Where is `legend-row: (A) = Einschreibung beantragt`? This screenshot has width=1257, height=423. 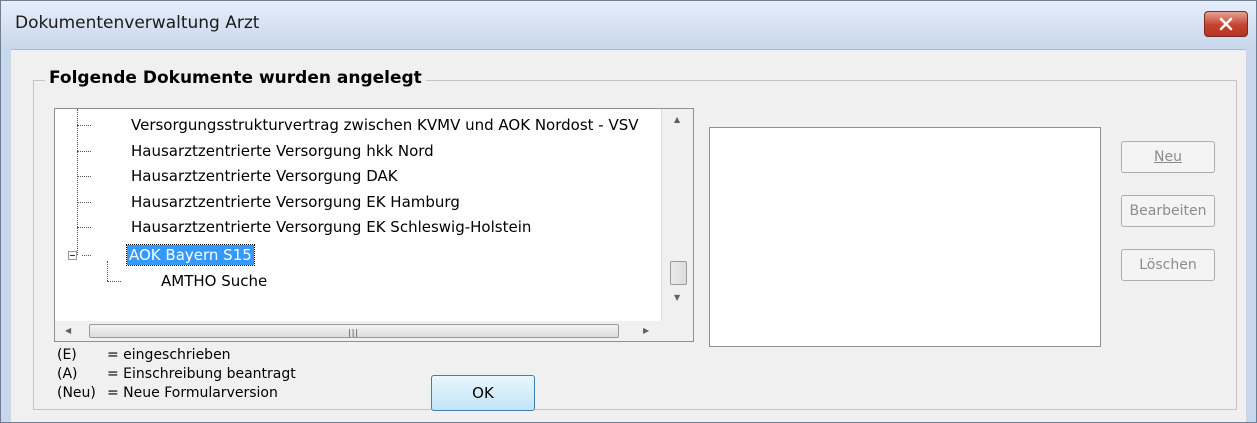 legend-row: (A) = Einschreibung beantragt is located at coordinates (176, 374).